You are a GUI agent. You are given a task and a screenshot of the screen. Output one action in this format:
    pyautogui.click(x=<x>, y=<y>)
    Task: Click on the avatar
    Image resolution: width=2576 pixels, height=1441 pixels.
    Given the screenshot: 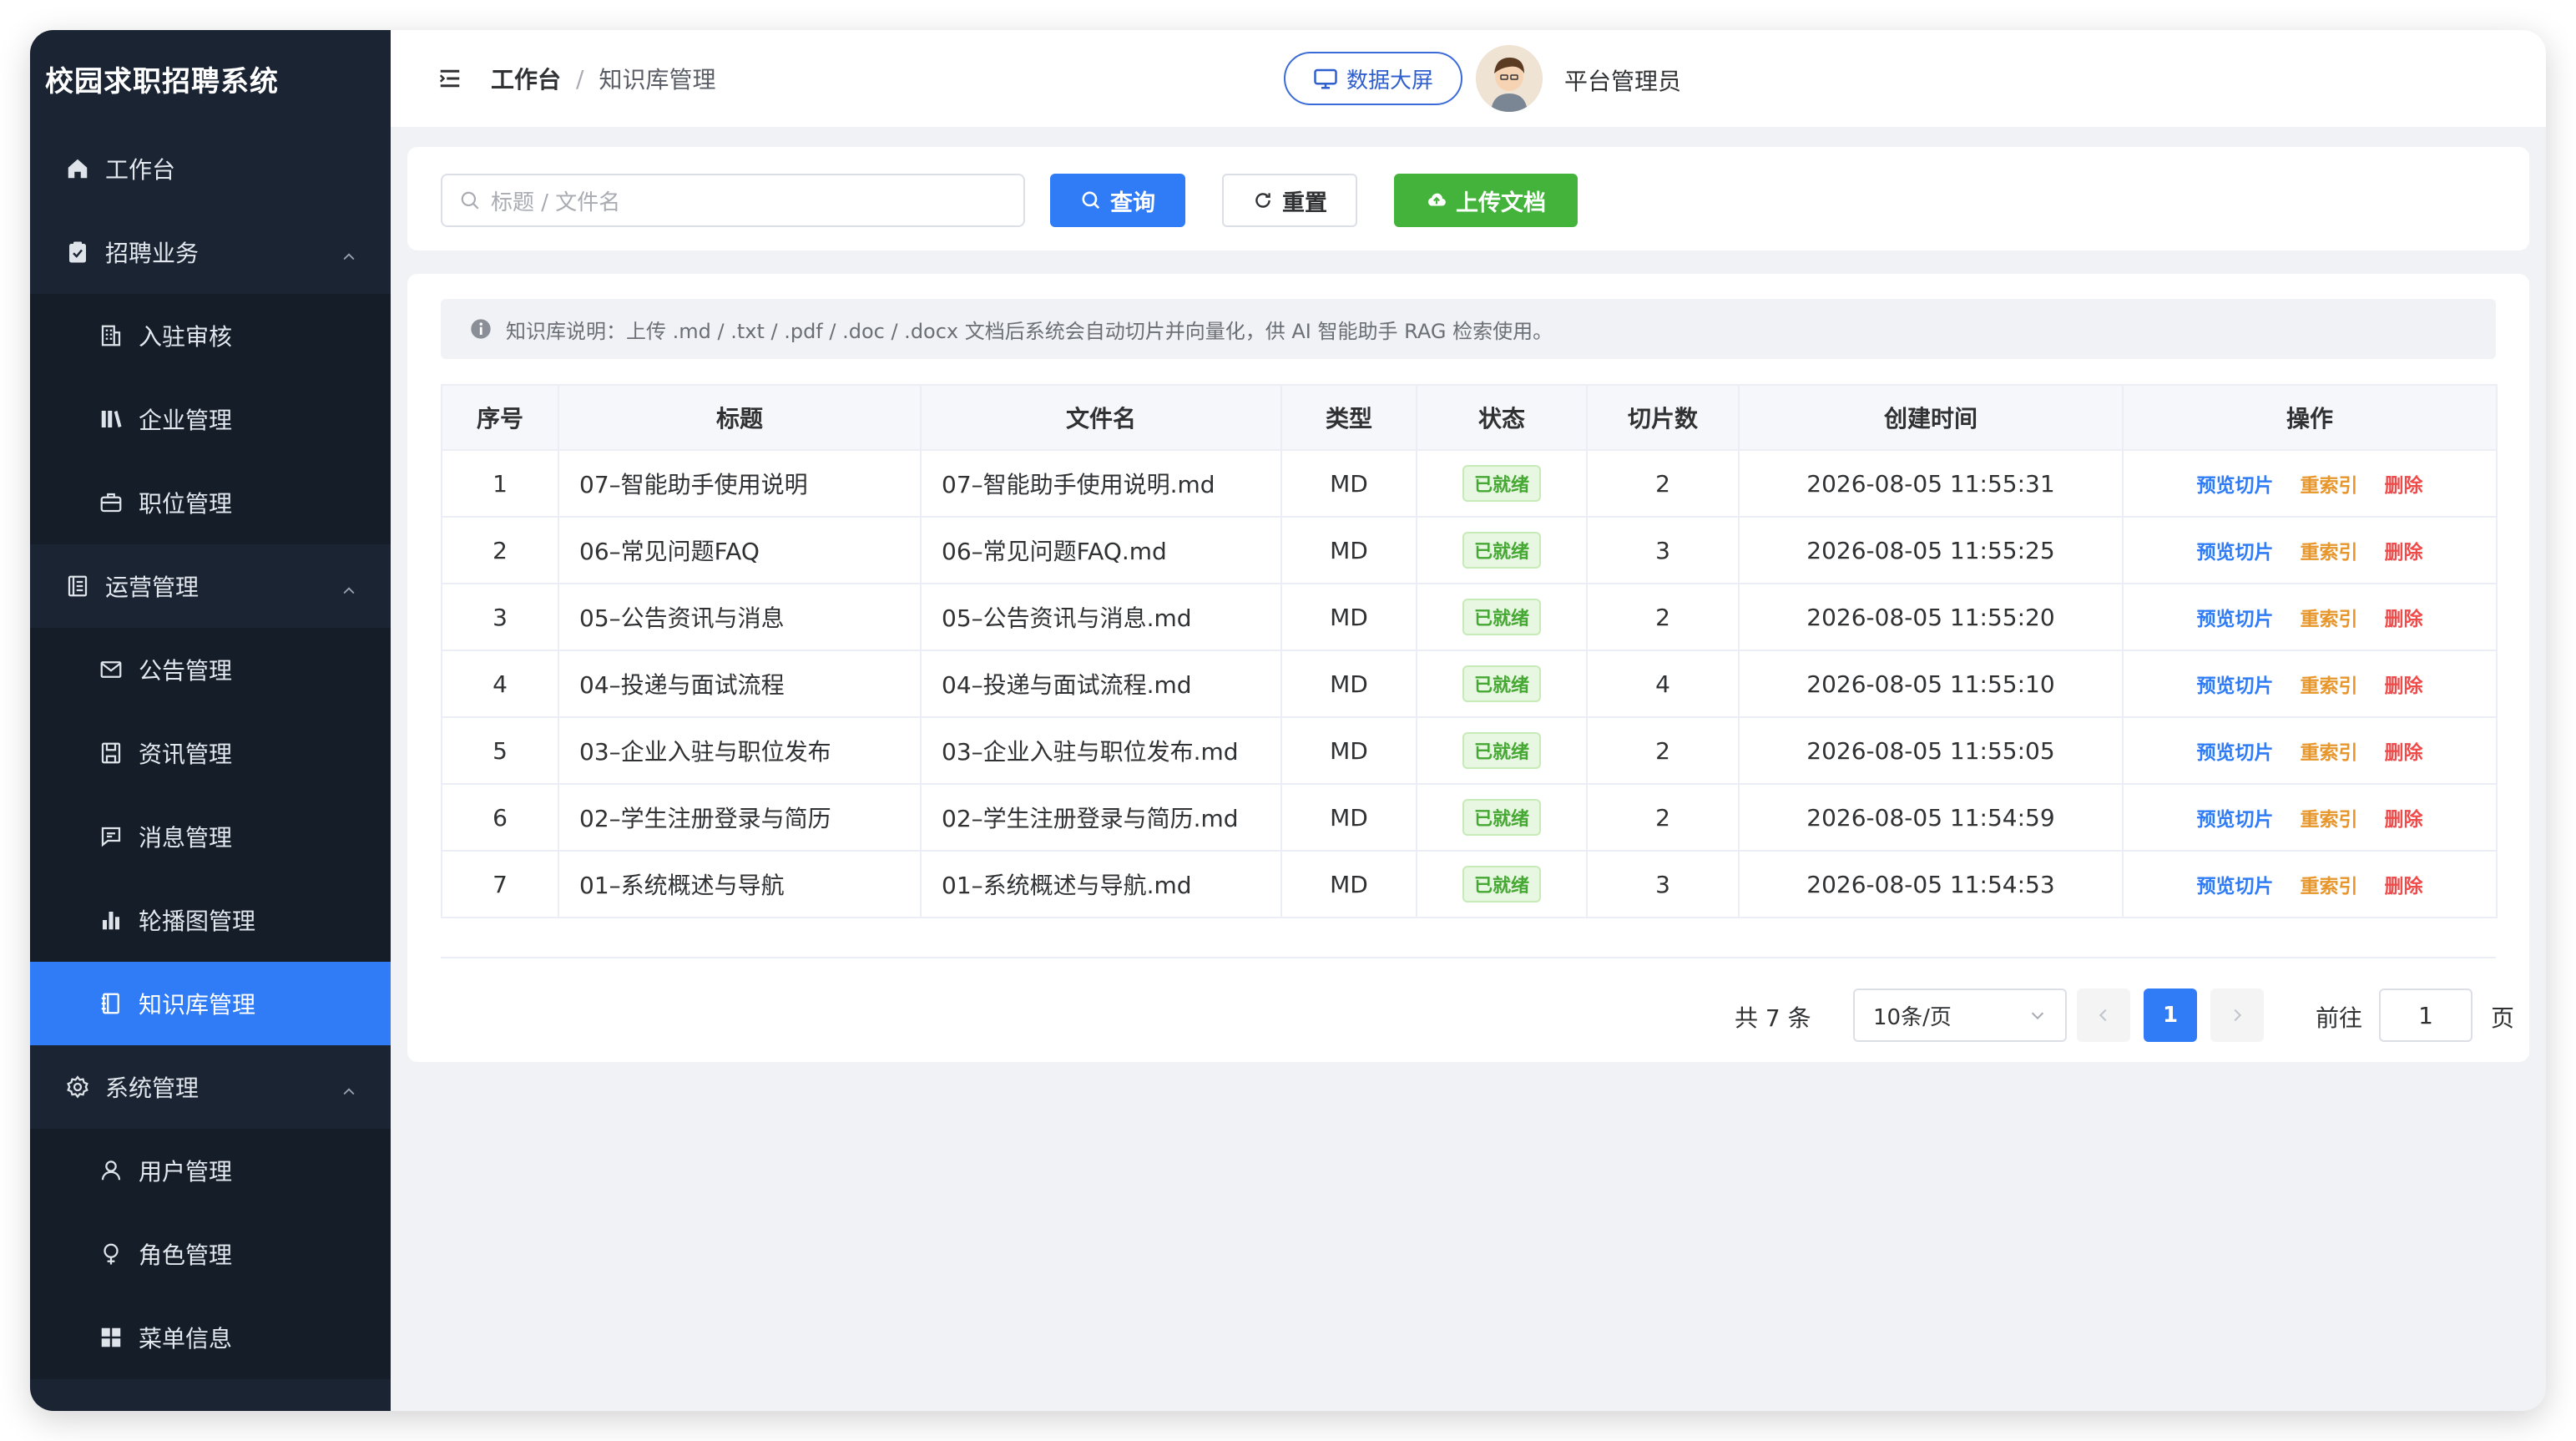 What is the action you would take?
    pyautogui.click(x=1509, y=79)
    